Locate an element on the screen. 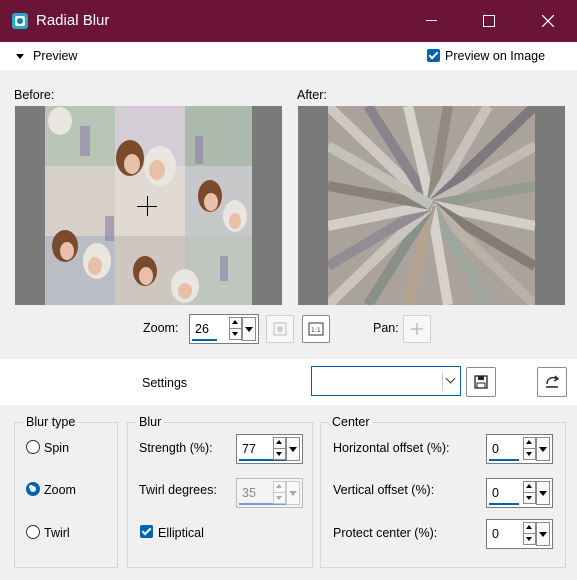 The image size is (577, 580). psp-filter-icon is located at coordinates (20, 21).